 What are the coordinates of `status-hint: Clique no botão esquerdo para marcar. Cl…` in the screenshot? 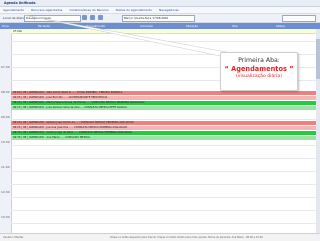 It's located at (186, 237).